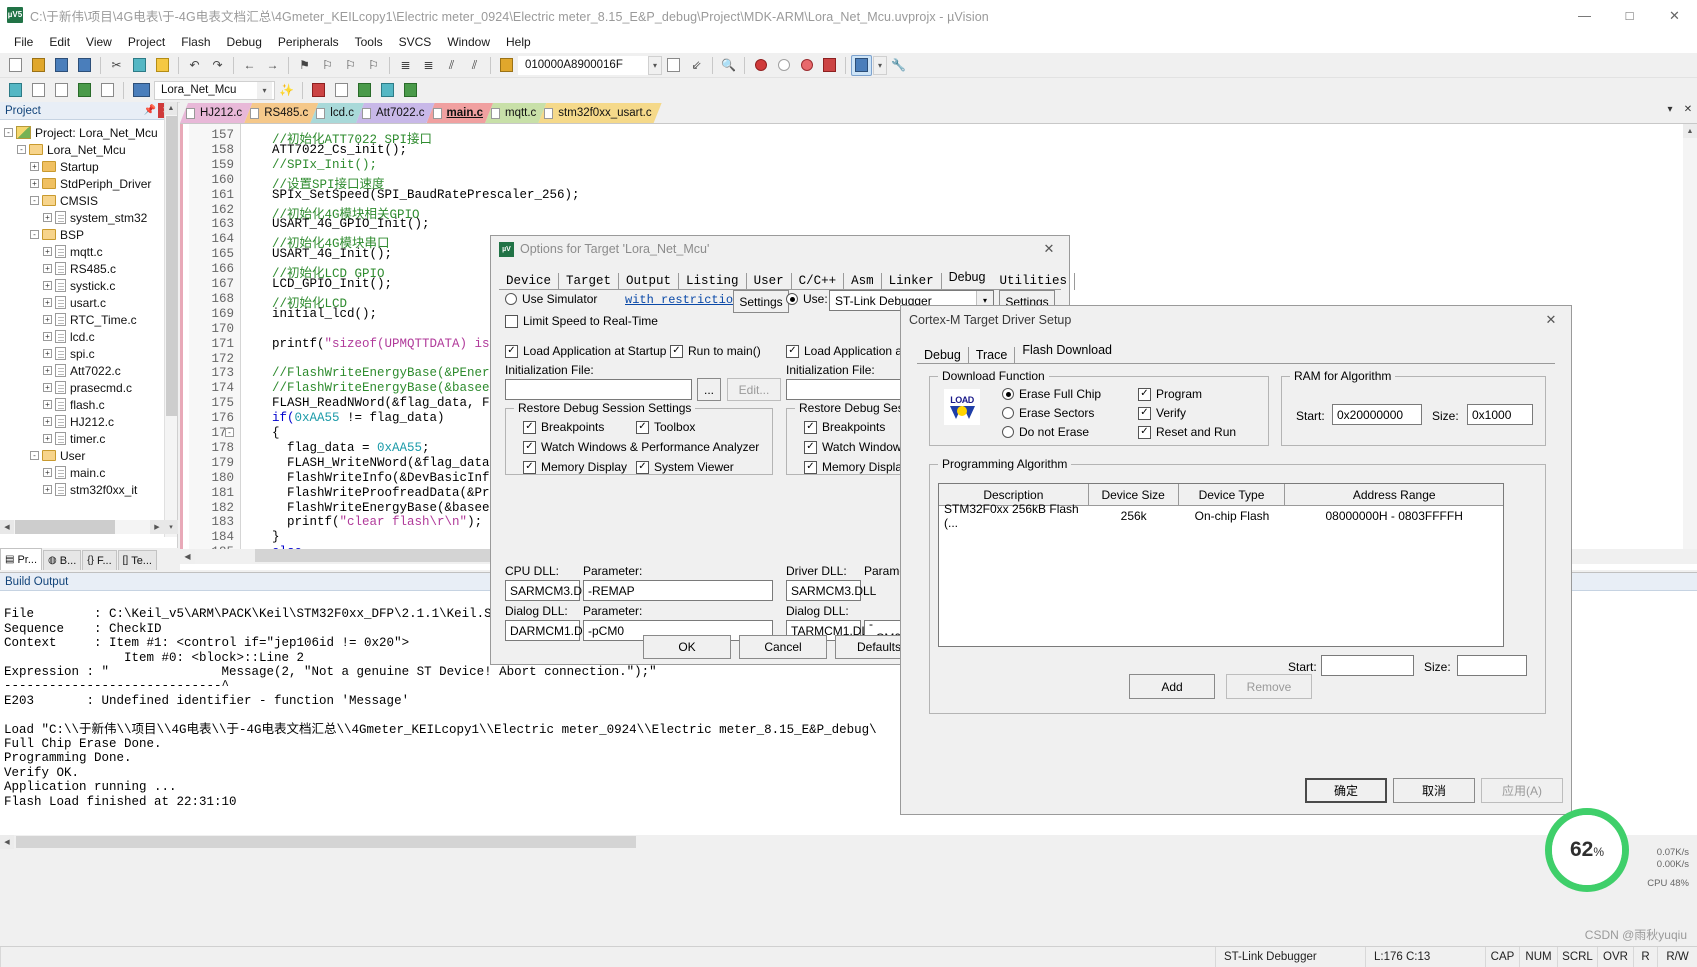 Image resolution: width=1697 pixels, height=967 pixels. What do you see at coordinates (195, 42) in the screenshot?
I see `menu-flash: Flash` at bounding box center [195, 42].